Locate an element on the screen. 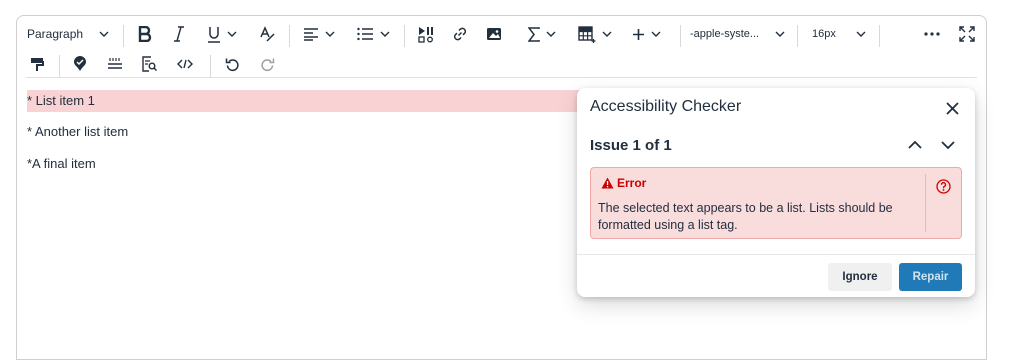 Image resolution: width=1024 pixels, height=360 pixels. preview-button is located at coordinates (149, 64).